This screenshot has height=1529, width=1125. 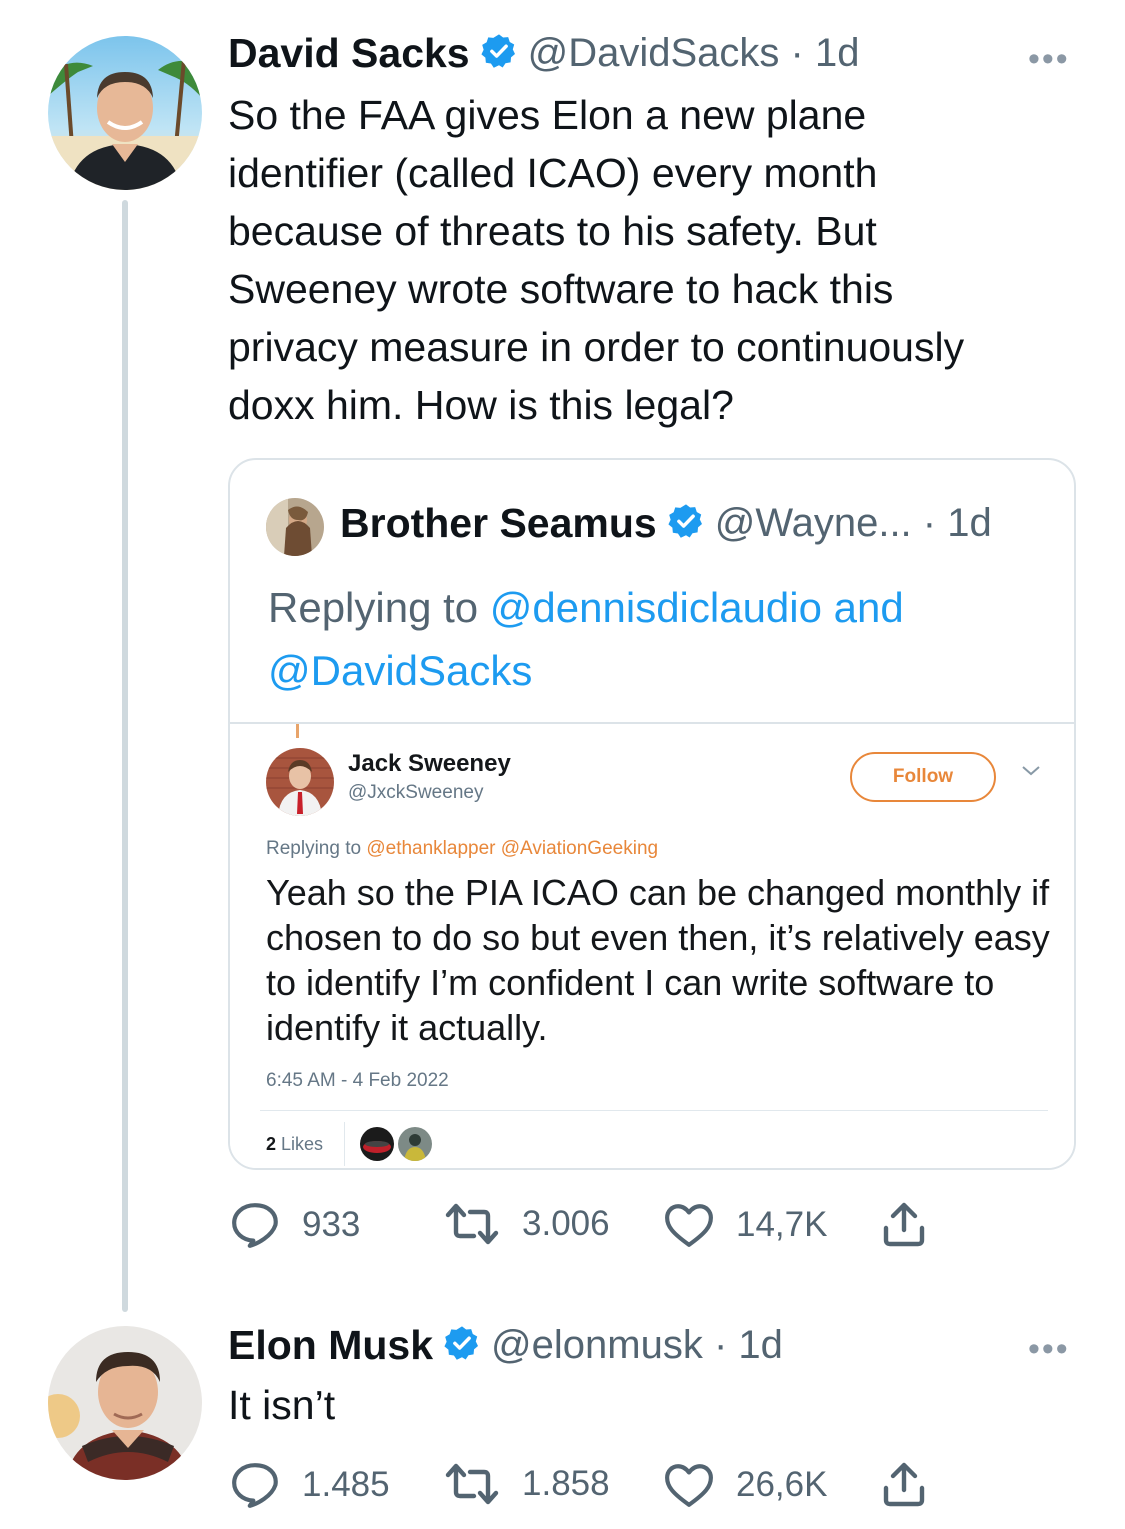 I want to click on embedded-timestamp: 6:45 AM - 4 Feb 2022, so click(x=357, y=1080).